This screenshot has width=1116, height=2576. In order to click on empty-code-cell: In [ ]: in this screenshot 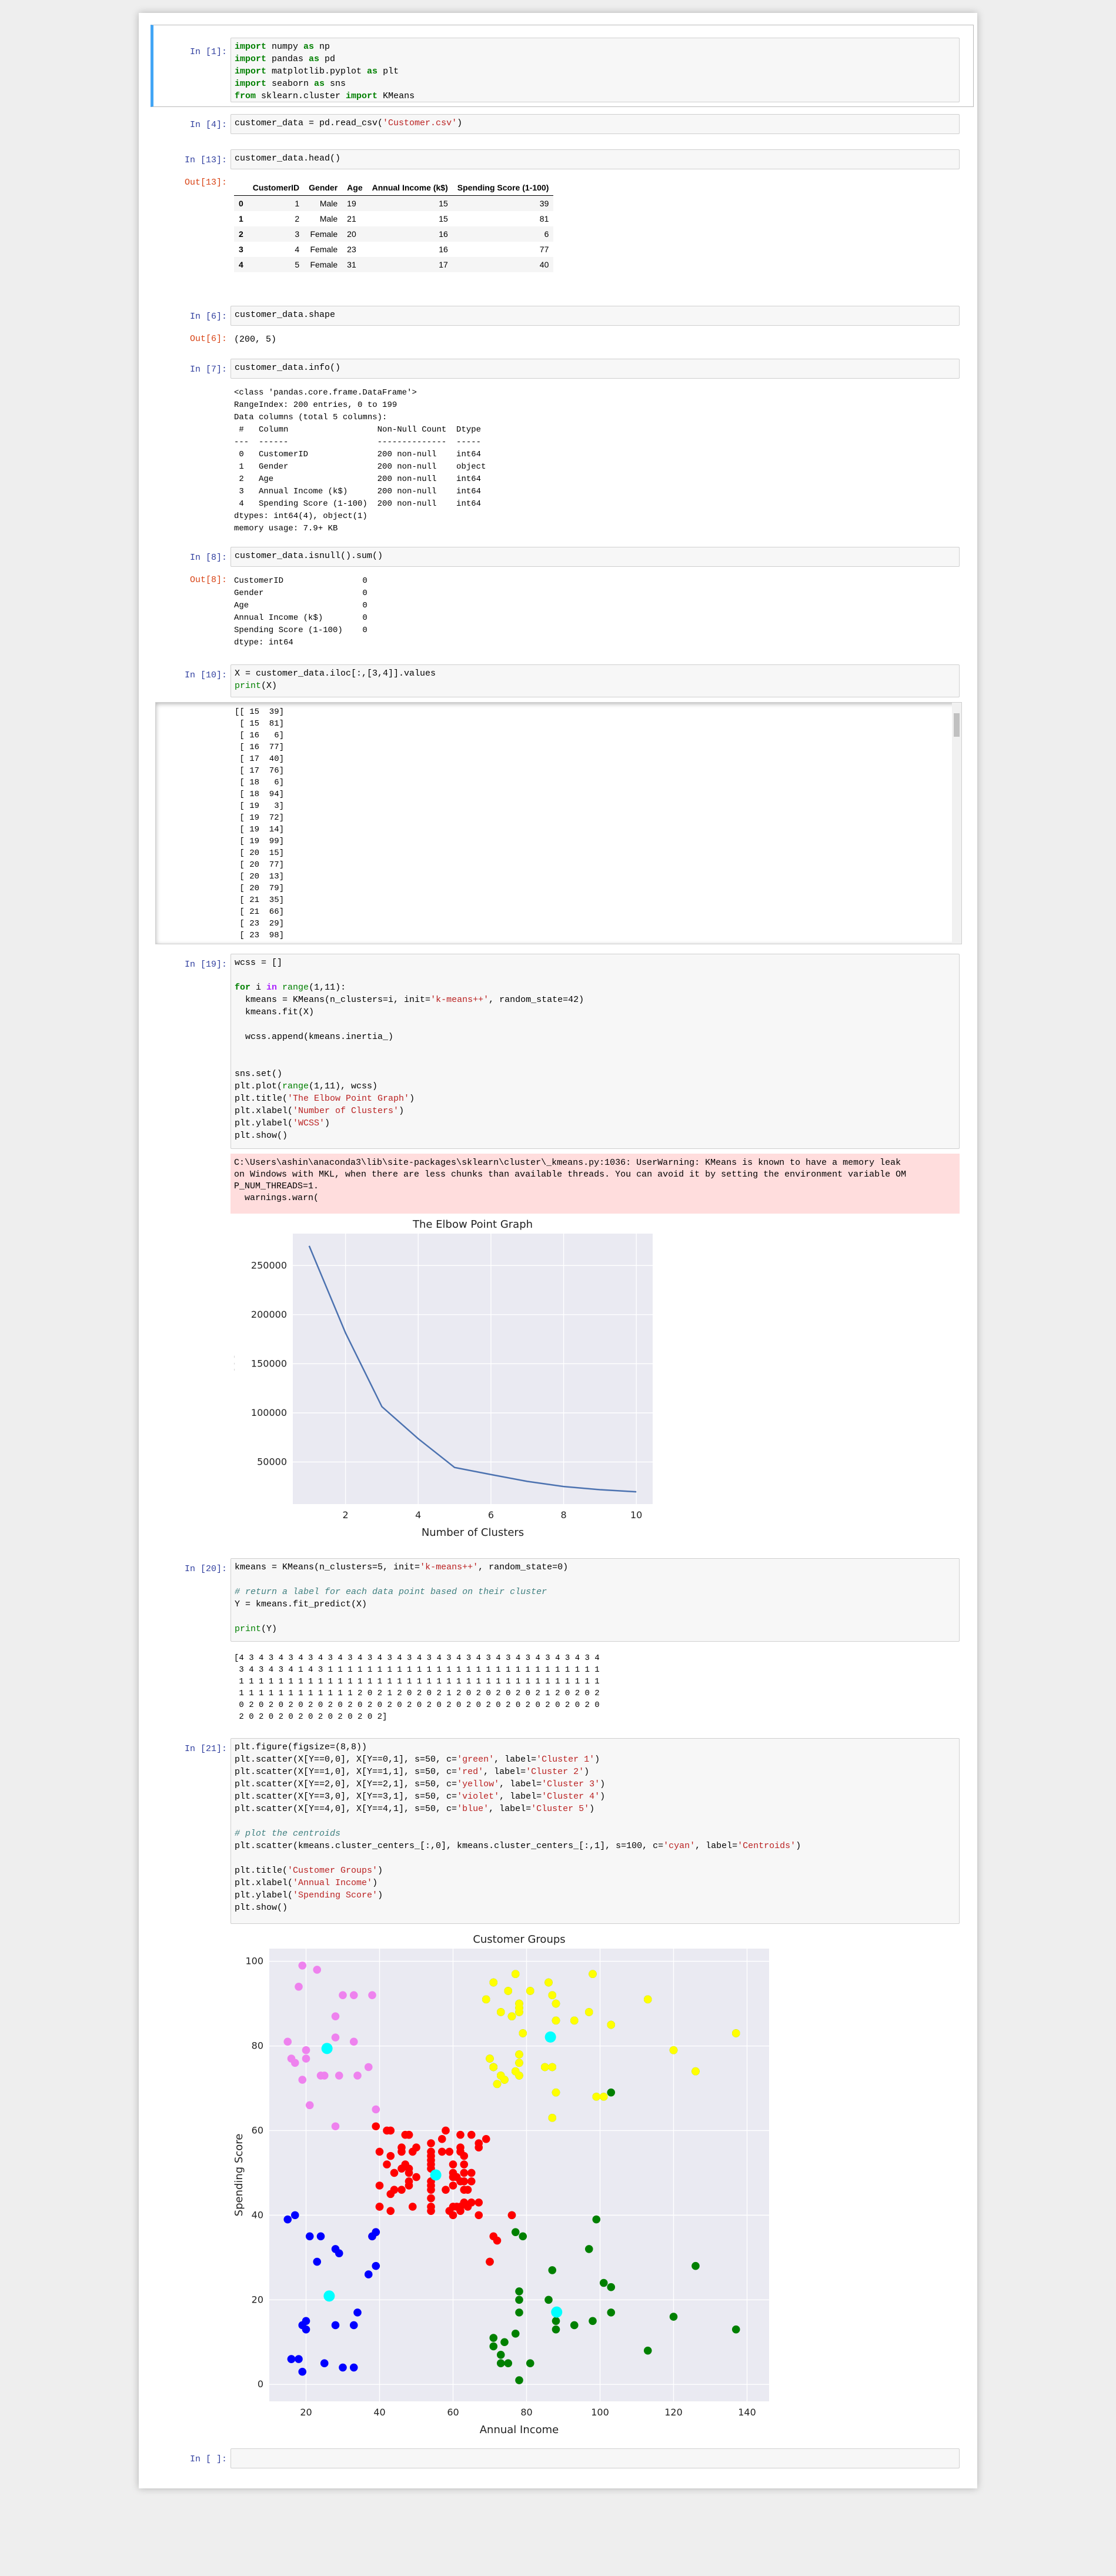, I will do `click(558, 2462)`.